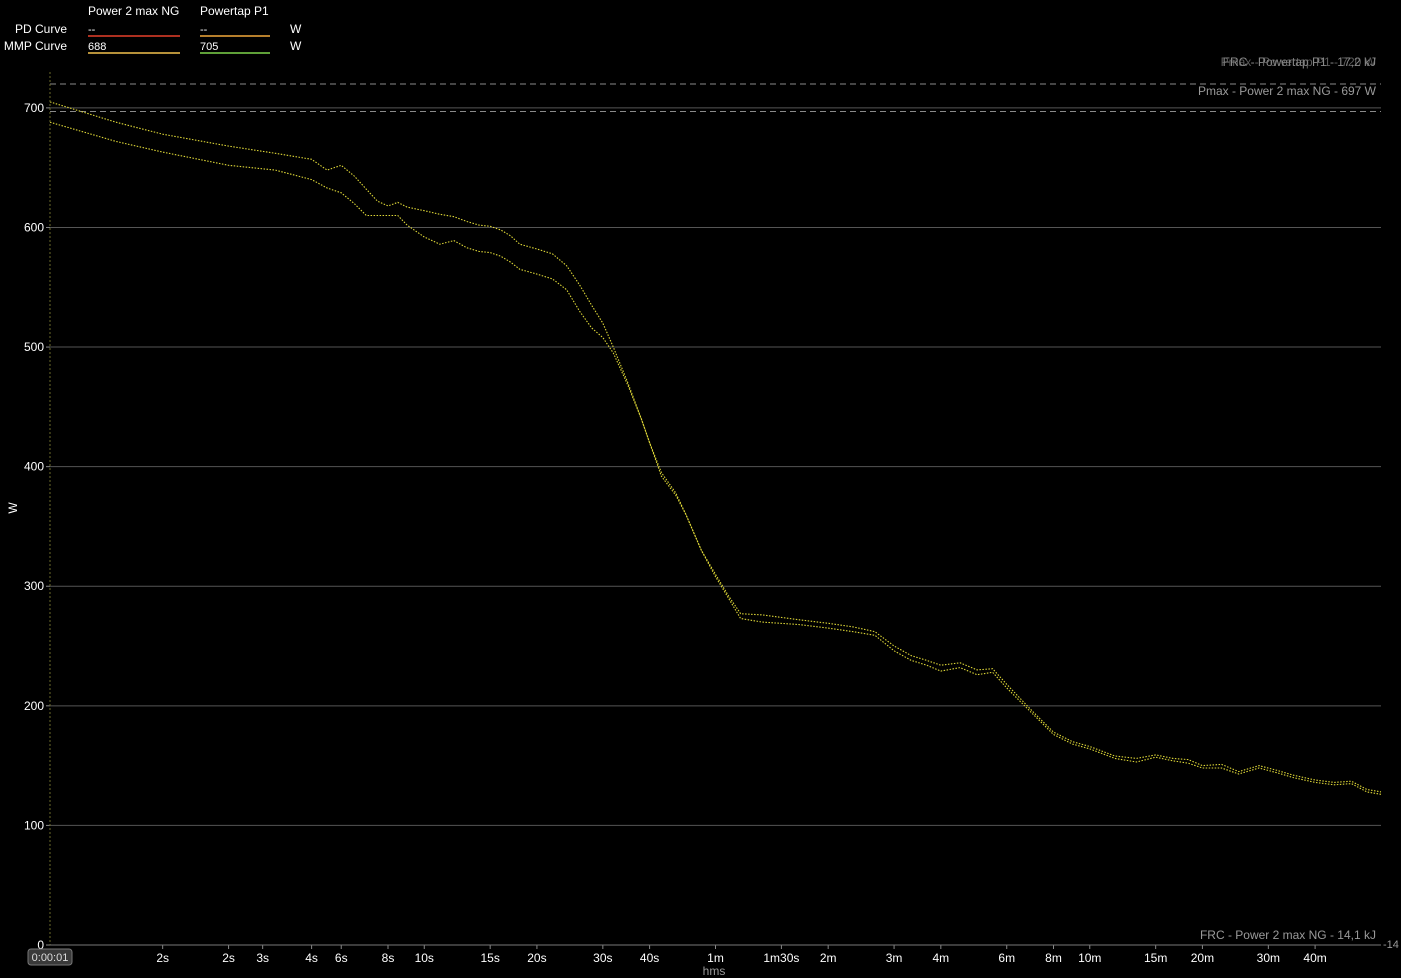  Describe the element at coordinates (296, 46) in the screenshot. I see `legend-mmp-curve-unit: W` at that location.